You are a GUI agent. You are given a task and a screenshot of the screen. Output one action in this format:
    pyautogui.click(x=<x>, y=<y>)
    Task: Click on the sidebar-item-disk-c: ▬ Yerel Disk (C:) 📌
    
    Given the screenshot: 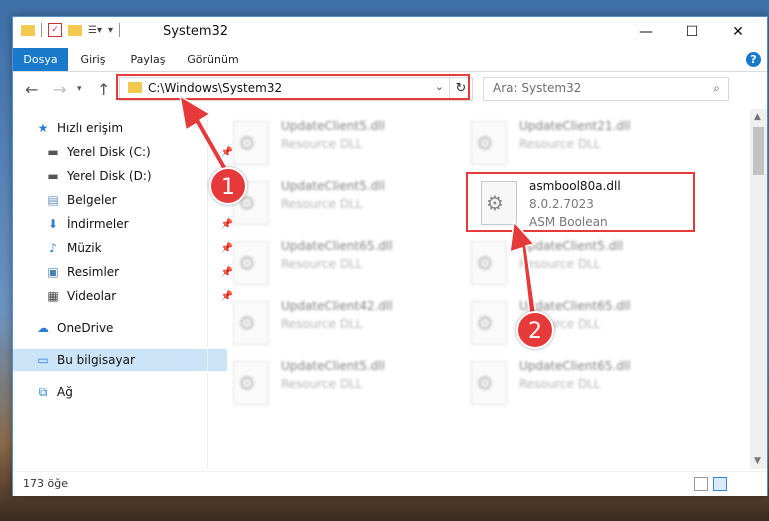 What is the action you would take?
    pyautogui.click(x=125, y=152)
    